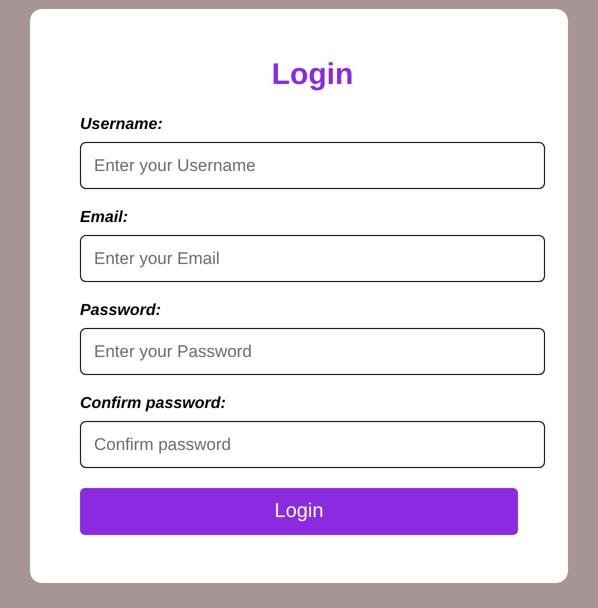 Image resolution: width=598 pixels, height=608 pixels. I want to click on field-label: Username:, so click(121, 125).